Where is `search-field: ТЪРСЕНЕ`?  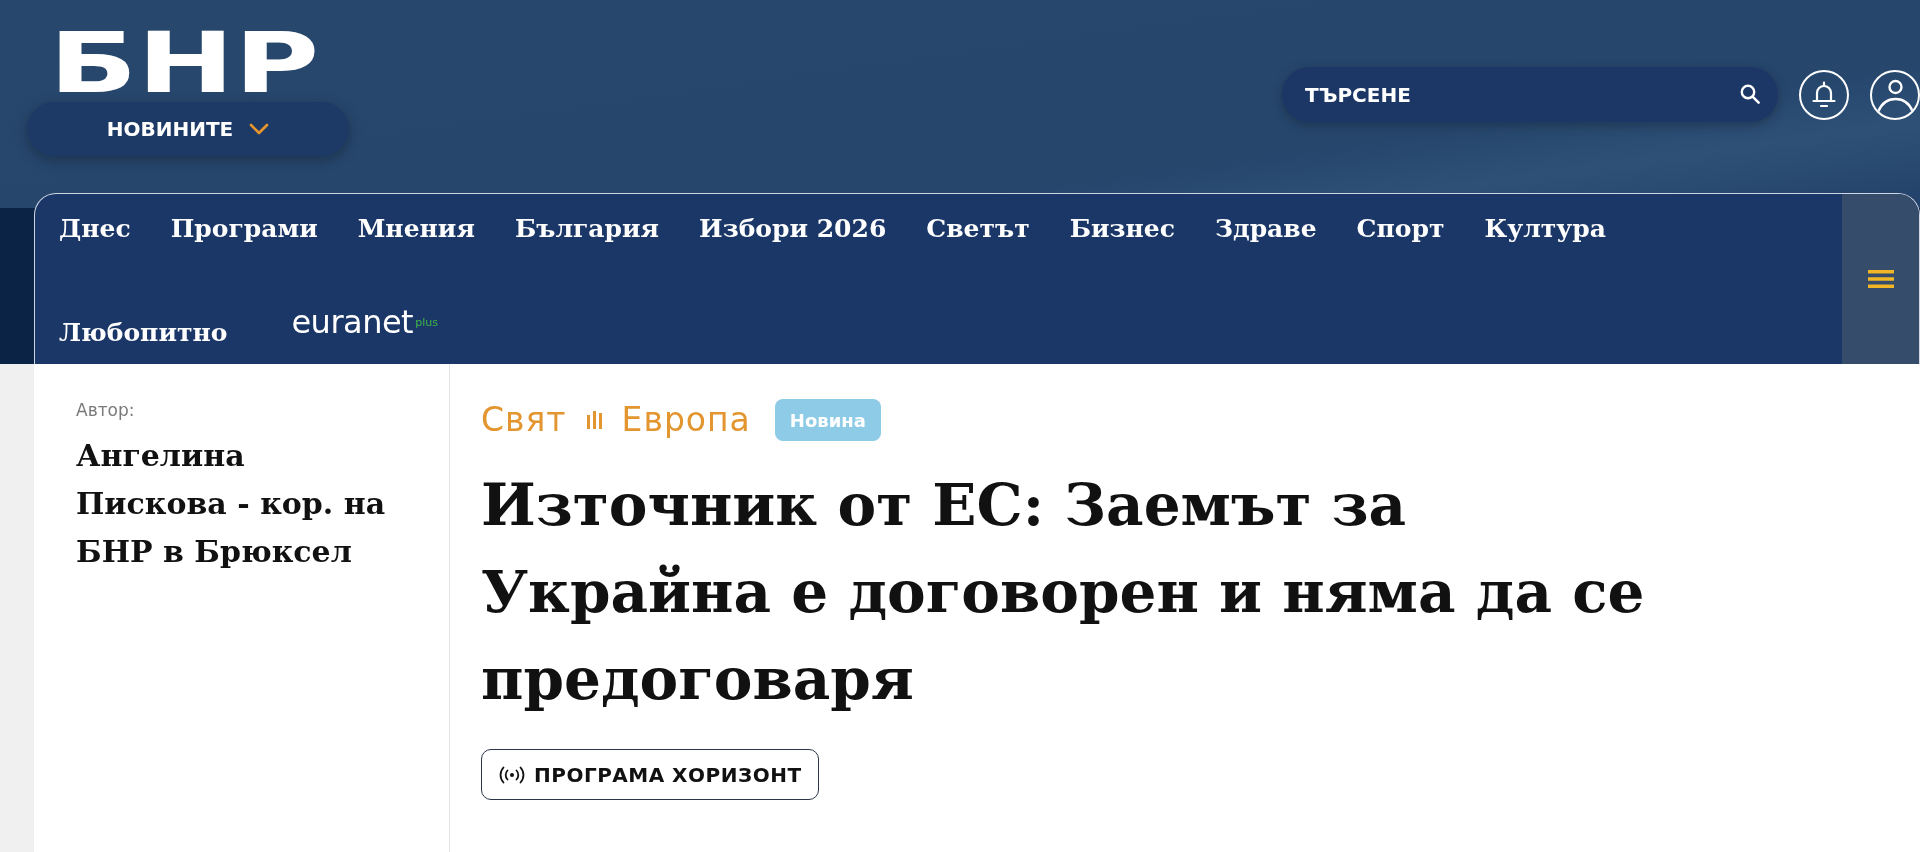
search-field: ТЪРСЕНЕ is located at coordinates (1530, 94).